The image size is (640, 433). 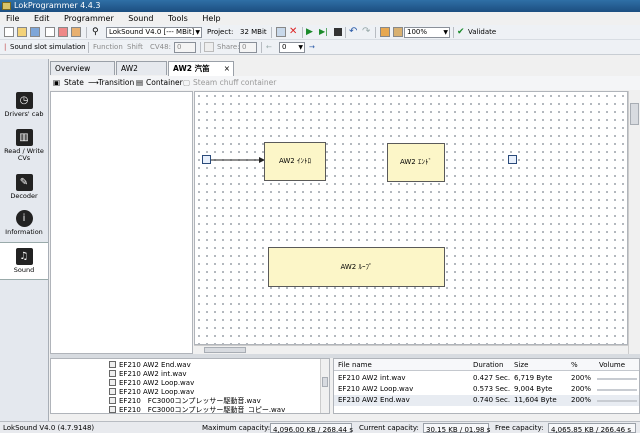 I want to click on key-icon: ⚲, so click(x=97, y=32).